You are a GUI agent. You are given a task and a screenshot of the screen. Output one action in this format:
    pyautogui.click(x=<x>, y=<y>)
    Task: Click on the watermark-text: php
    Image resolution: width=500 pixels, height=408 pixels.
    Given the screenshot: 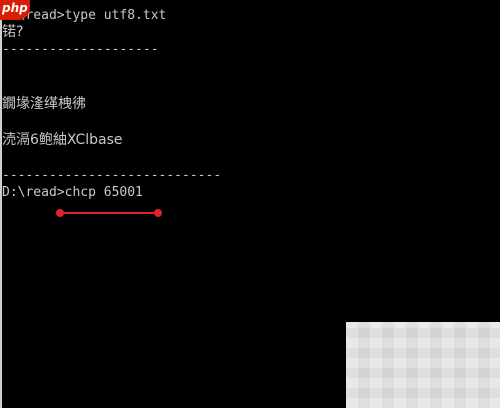 What is the action you would take?
    pyautogui.click(x=15, y=8)
    